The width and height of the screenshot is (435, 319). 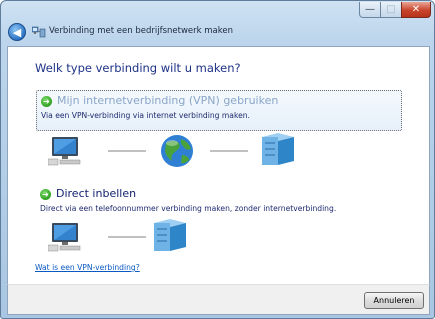 What do you see at coordinates (218, 299) in the screenshot?
I see `button-bar: Annuleren` at bounding box center [218, 299].